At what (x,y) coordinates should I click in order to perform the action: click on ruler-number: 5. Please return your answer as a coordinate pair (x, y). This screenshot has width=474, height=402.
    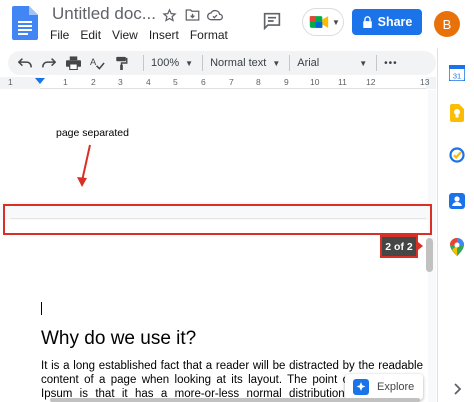
    Looking at the image, I should click on (175, 82).